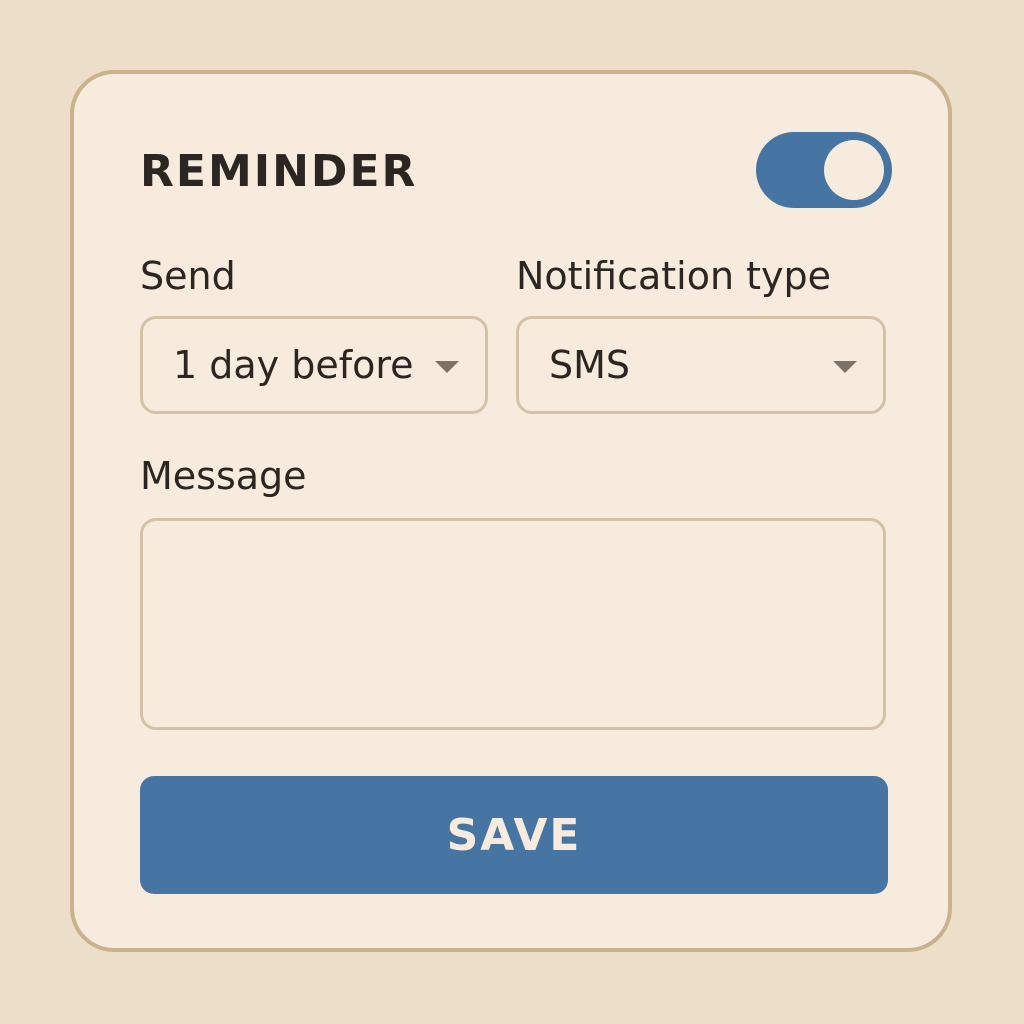 The height and width of the screenshot is (1024, 1024). I want to click on send-select: 1 day before, so click(314, 365).